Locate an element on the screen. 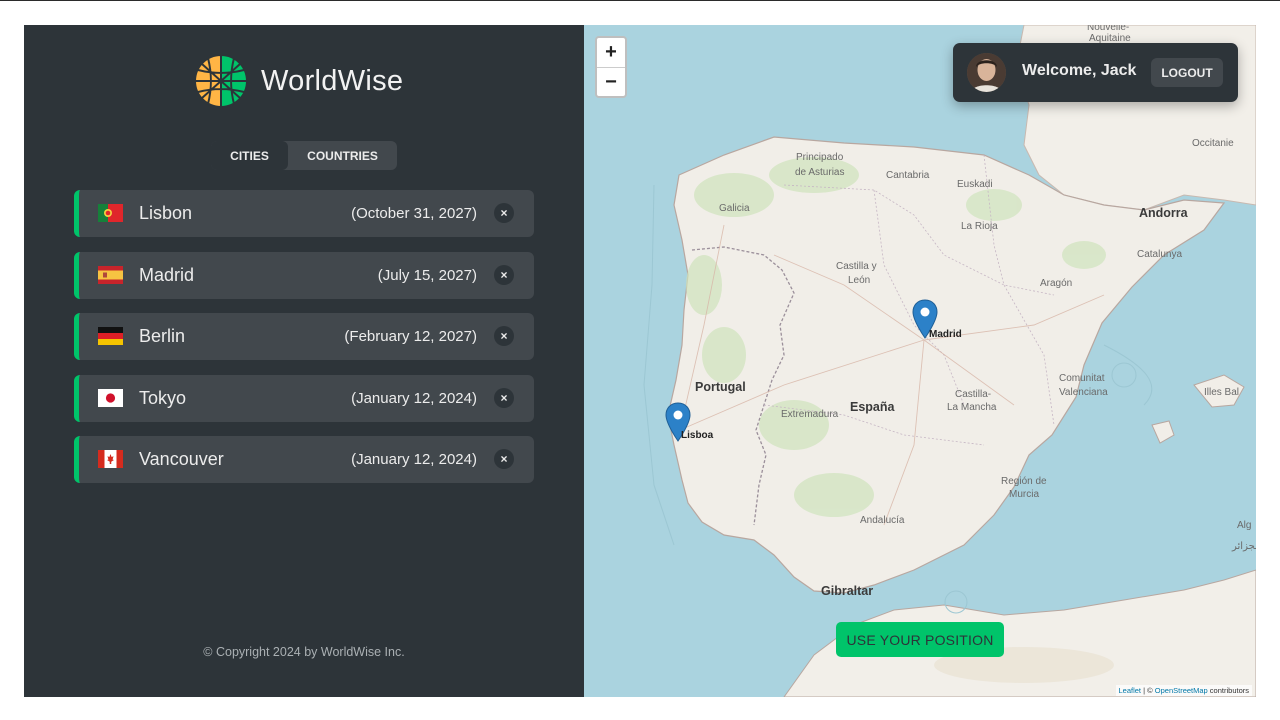 This screenshot has height=720, width=1280. map-label-murcia-2: Murcia is located at coordinates (1024, 494).